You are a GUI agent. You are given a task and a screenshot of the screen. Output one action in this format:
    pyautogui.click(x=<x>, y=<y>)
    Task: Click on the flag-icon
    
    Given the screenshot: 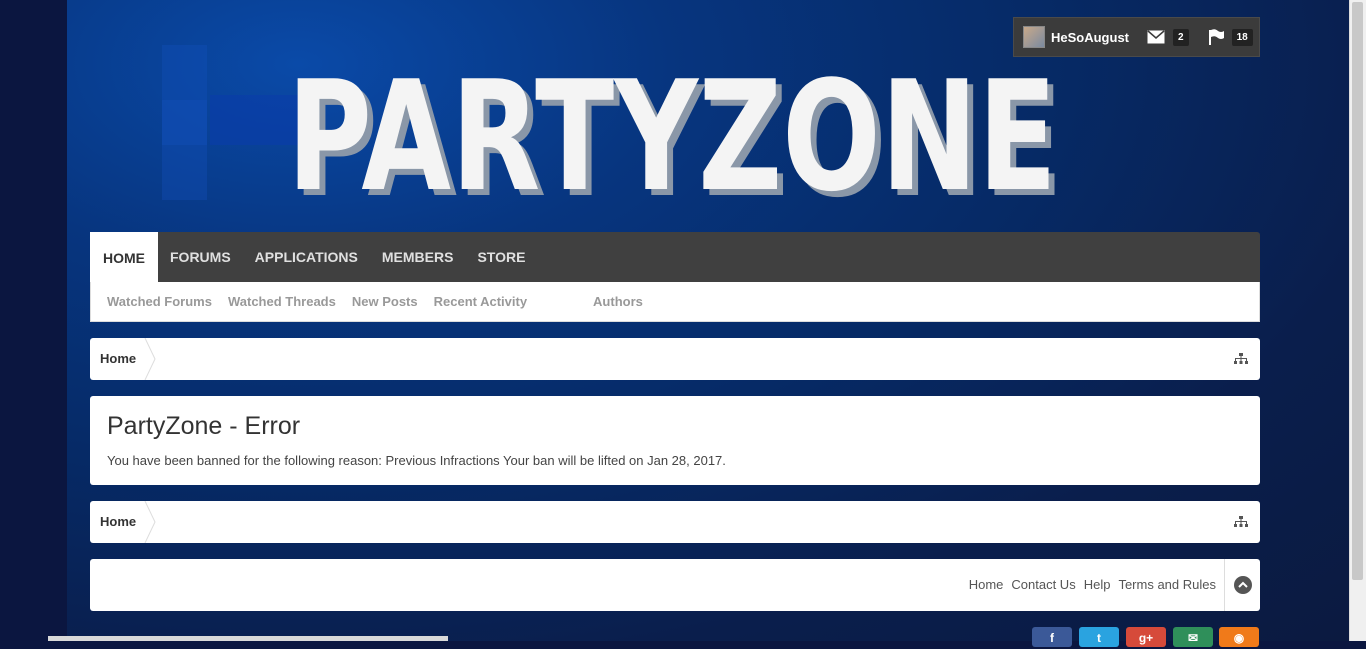 What is the action you would take?
    pyautogui.click(x=1216, y=37)
    